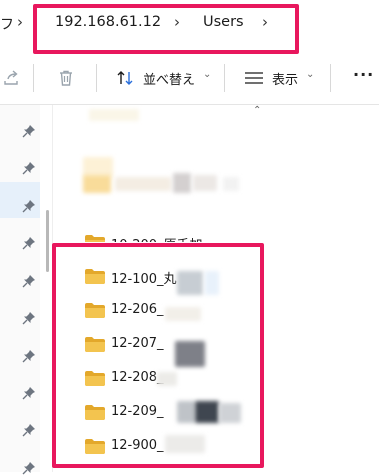  Describe the element at coordinates (254, 78) in the screenshot. I see `list-view-icon` at that location.